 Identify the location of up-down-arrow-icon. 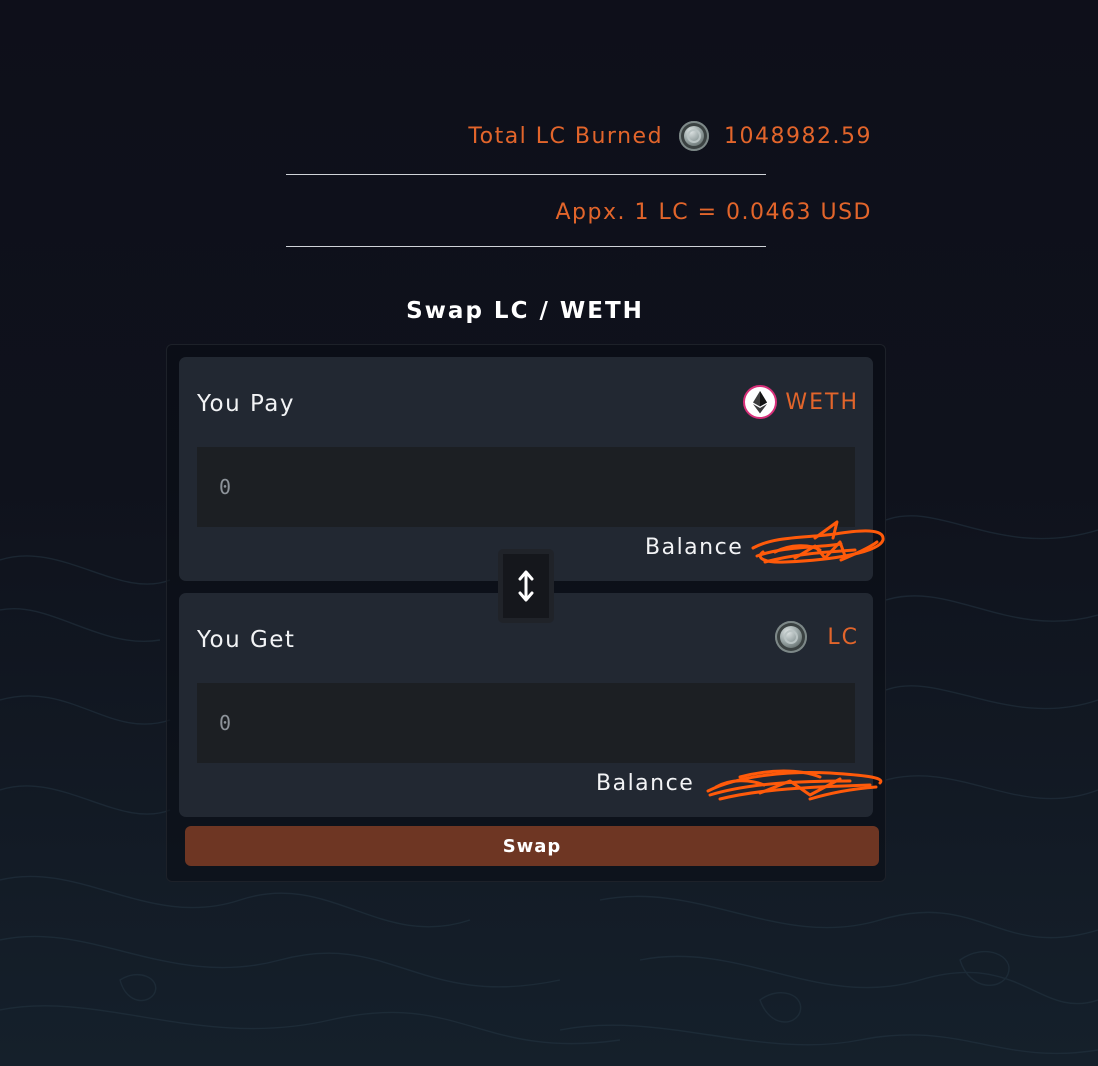
(526, 586).